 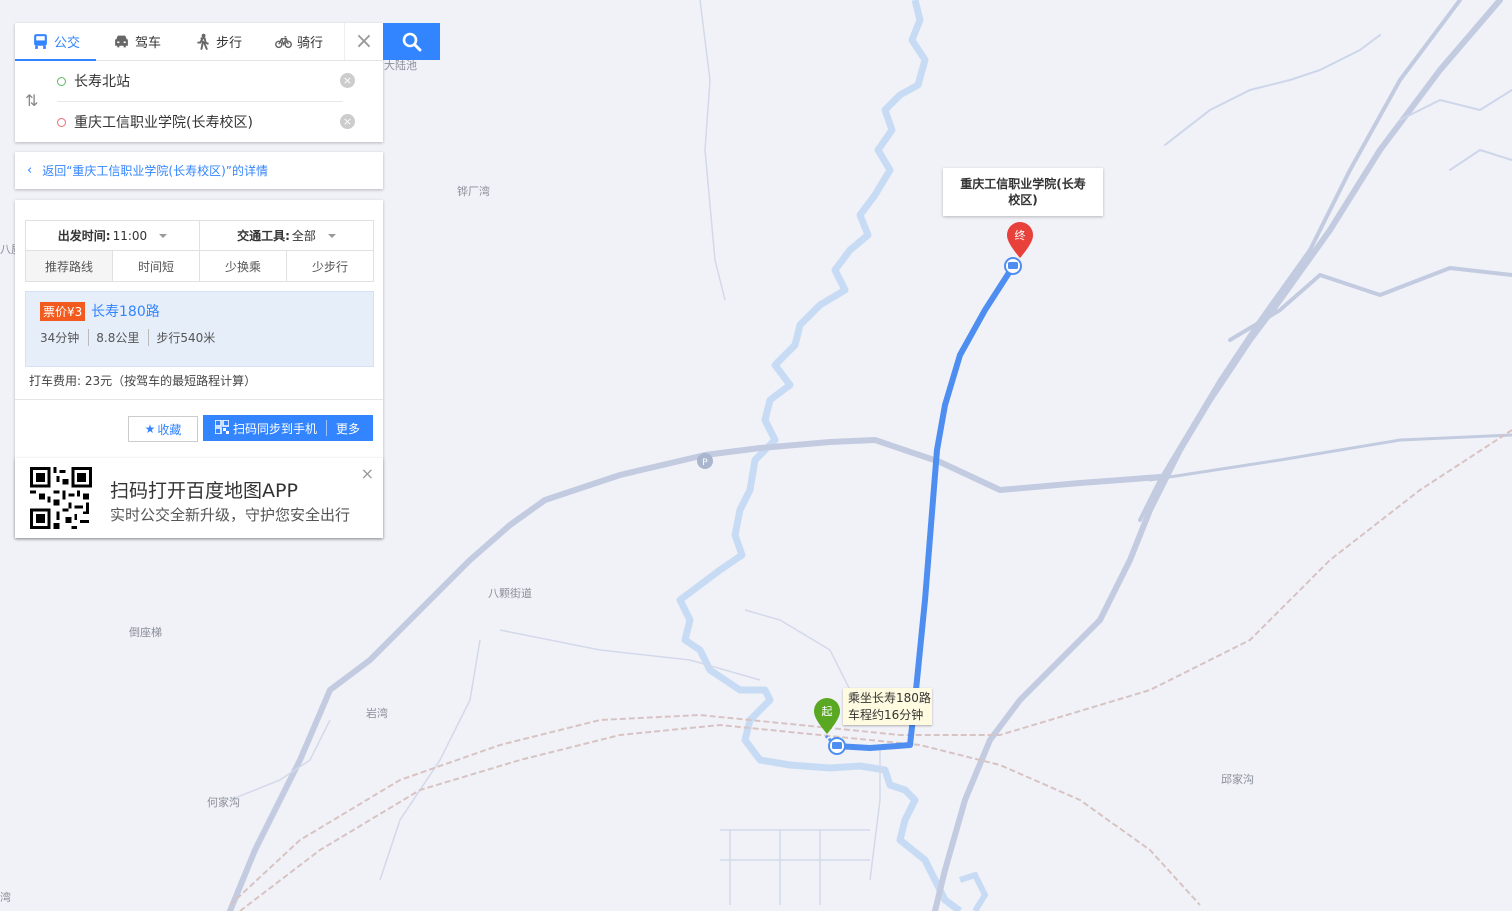 I want to click on ride-line-label: 乘坐长寿180路, so click(x=889, y=698).